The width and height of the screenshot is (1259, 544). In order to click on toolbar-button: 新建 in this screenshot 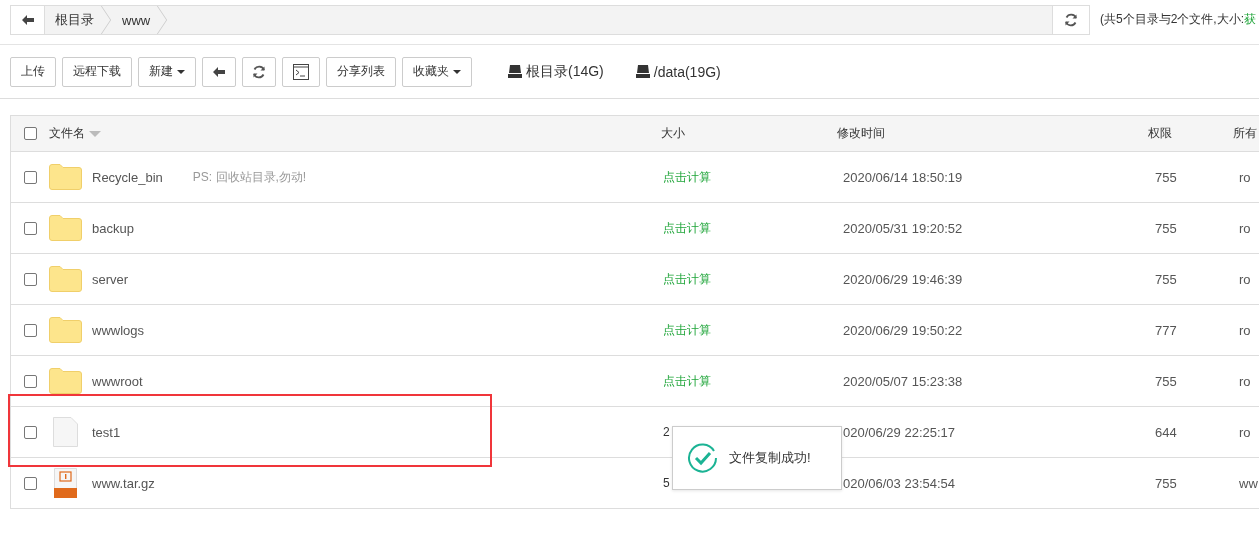, I will do `click(167, 71)`.